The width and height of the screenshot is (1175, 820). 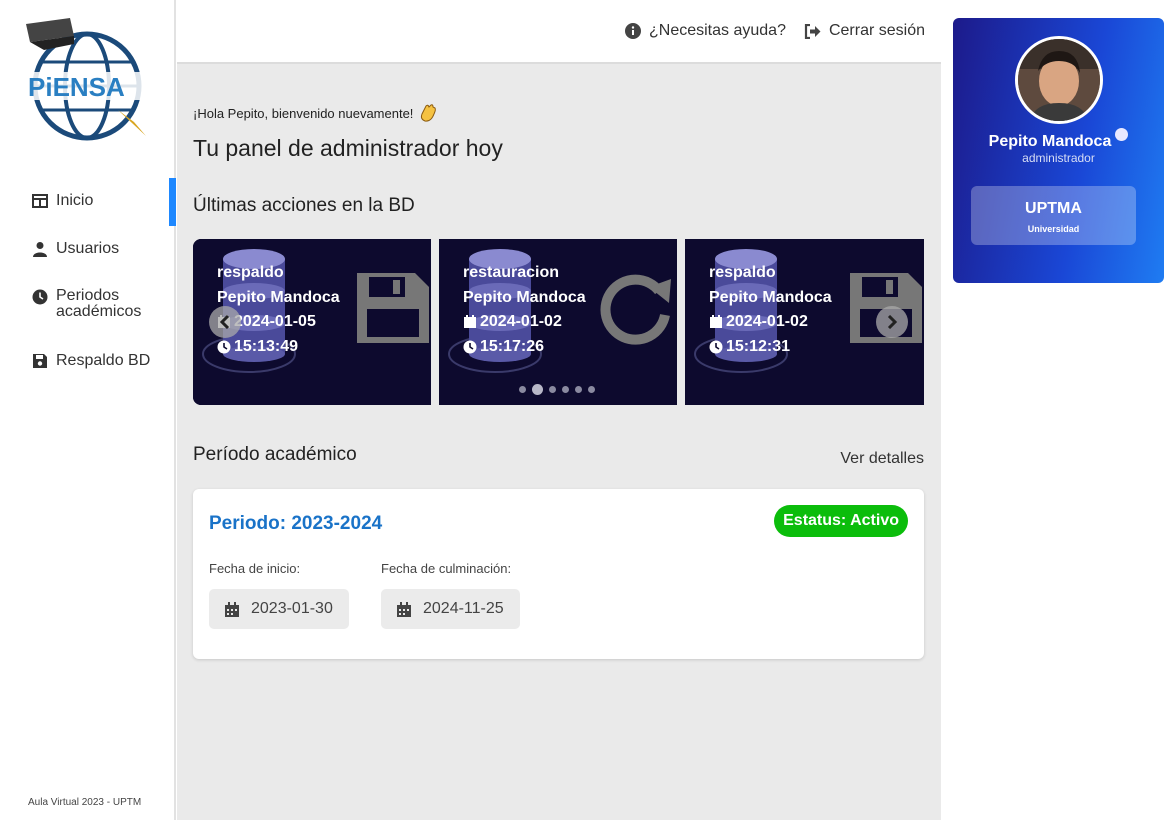 I want to click on logout-link: Cerrar sesión, so click(x=864, y=31).